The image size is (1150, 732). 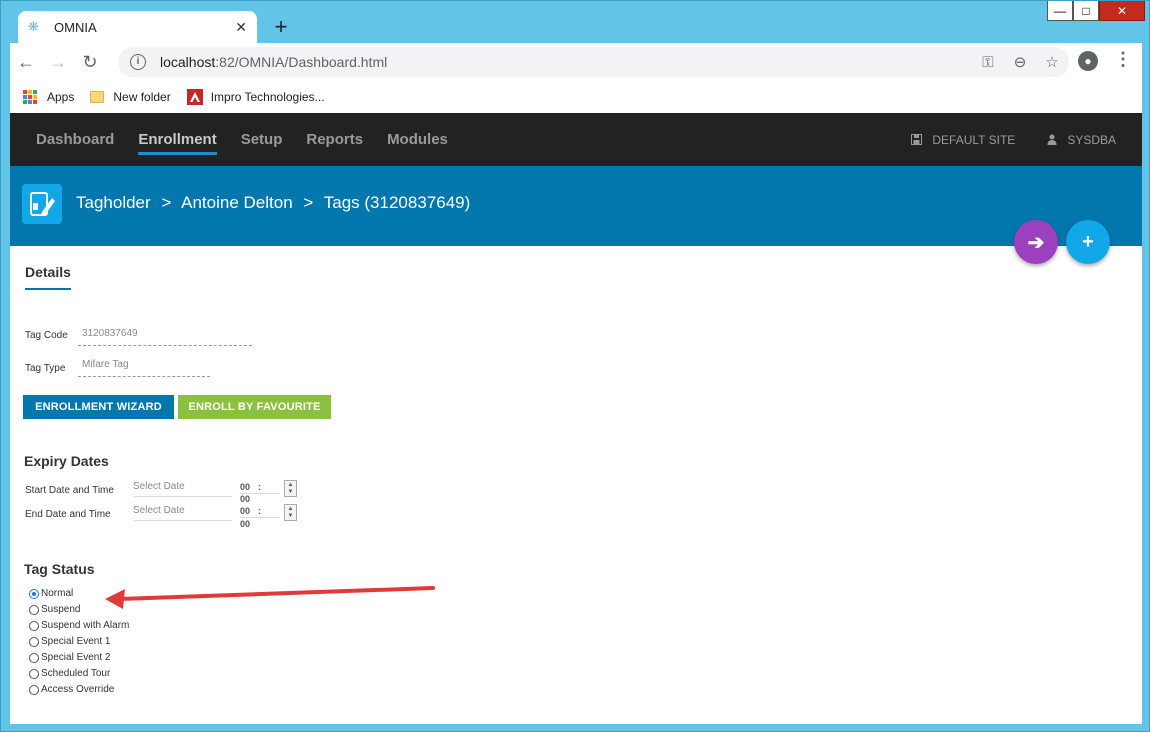 I want to click on annotation-arrow, so click(x=270, y=597).